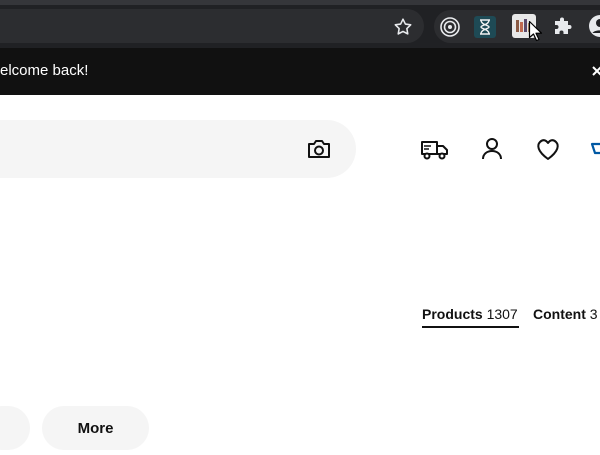 This screenshot has width=600, height=455. I want to click on heart-icon, so click(548, 149).